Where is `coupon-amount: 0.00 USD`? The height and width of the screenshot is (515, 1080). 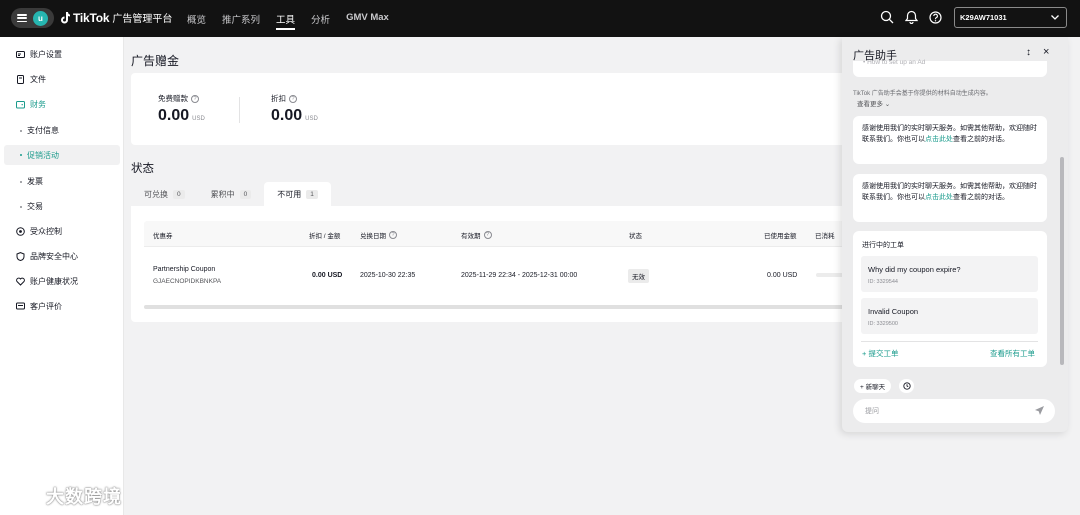
coupon-amount: 0.00 USD is located at coordinates (327, 275).